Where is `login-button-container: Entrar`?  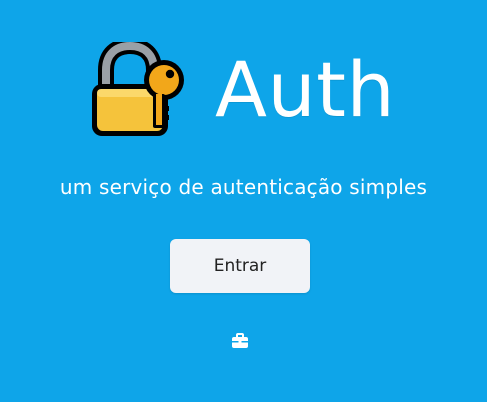
login-button-container: Entrar is located at coordinates (243, 267).